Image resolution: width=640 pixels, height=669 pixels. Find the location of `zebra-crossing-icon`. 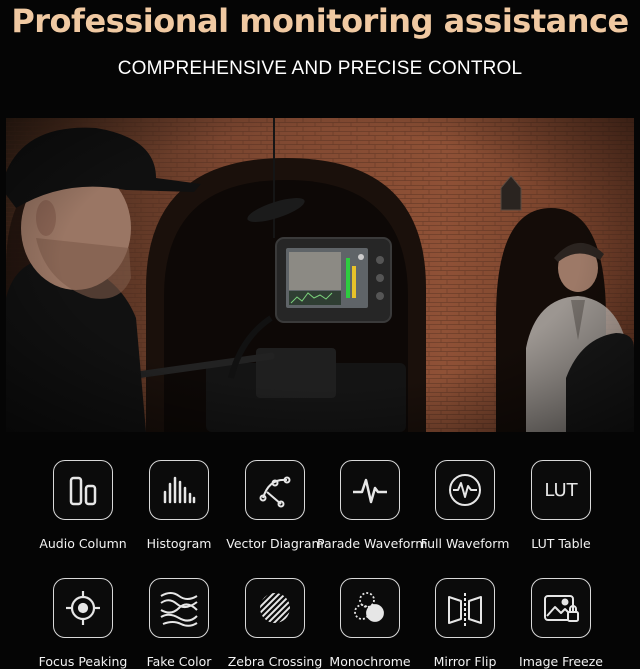

zebra-crossing-icon is located at coordinates (275, 608).